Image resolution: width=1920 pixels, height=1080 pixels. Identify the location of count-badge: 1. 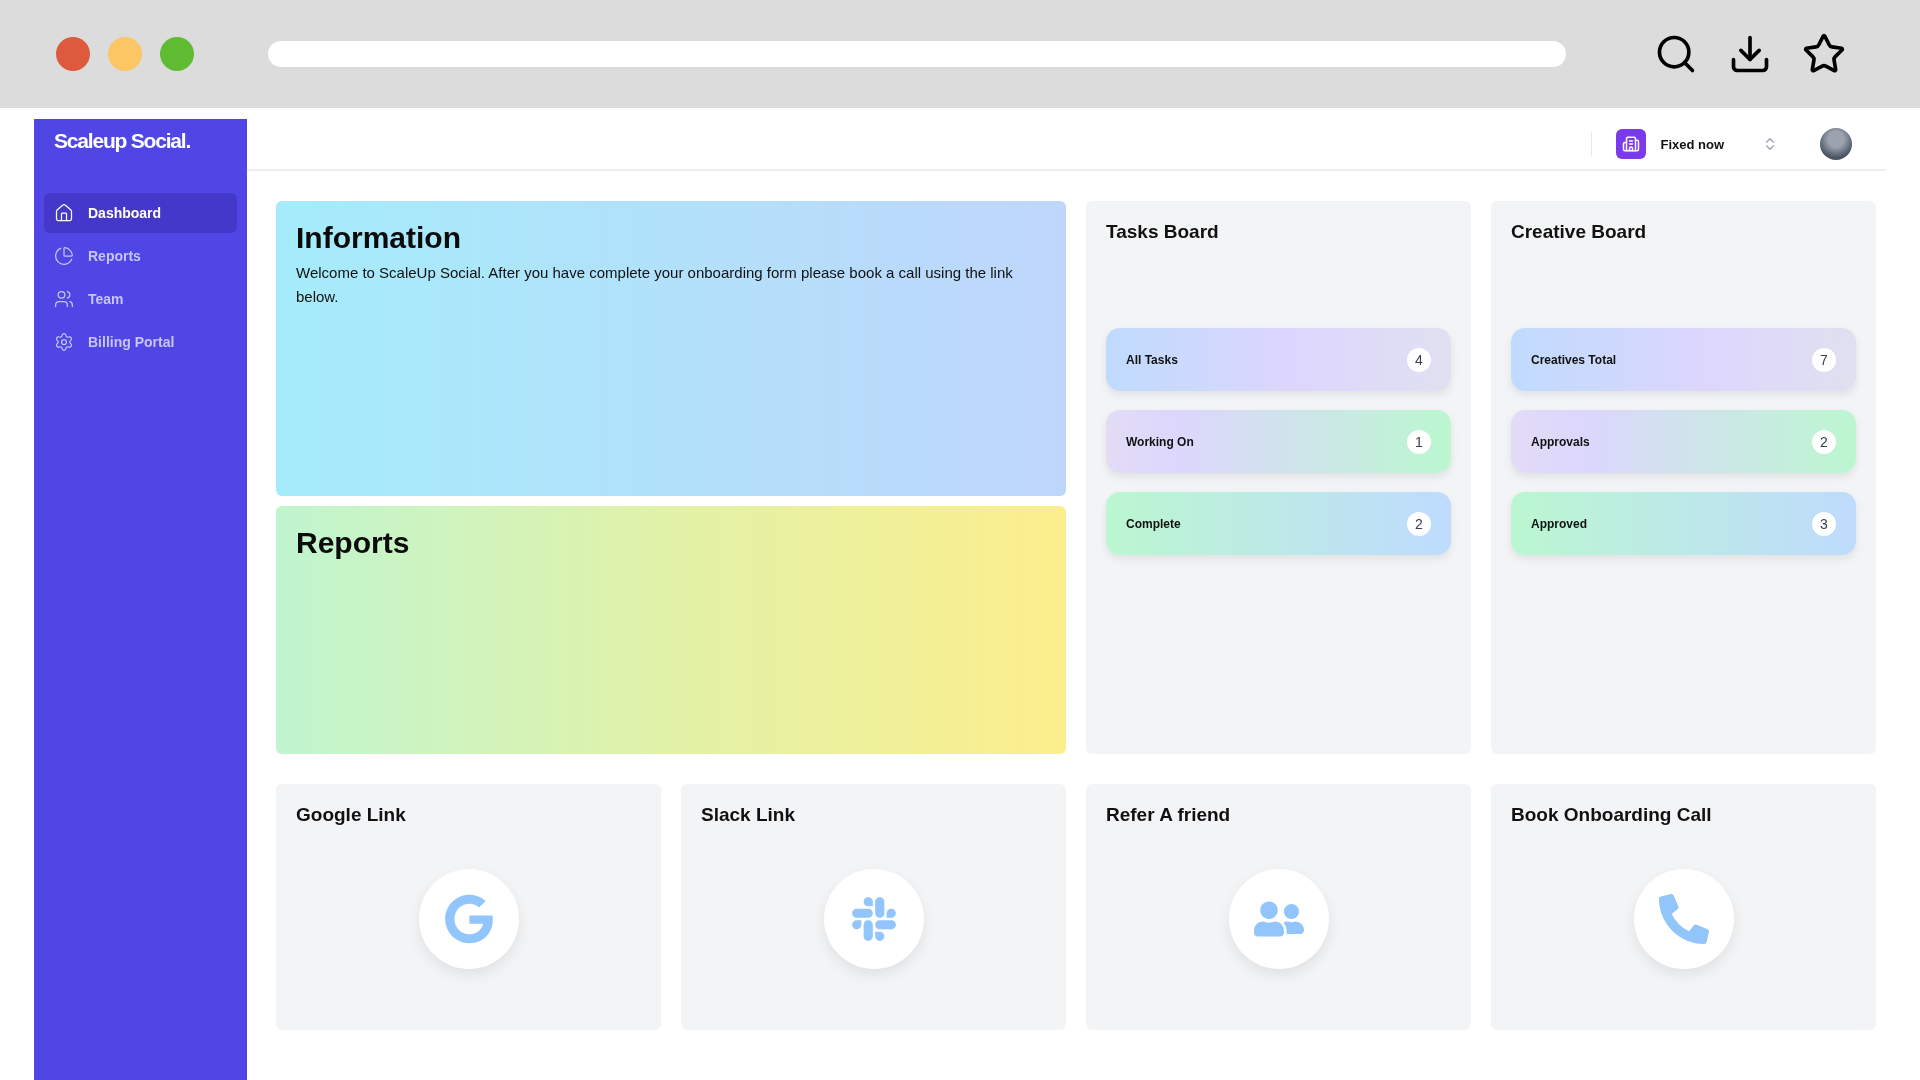
(1419, 441).